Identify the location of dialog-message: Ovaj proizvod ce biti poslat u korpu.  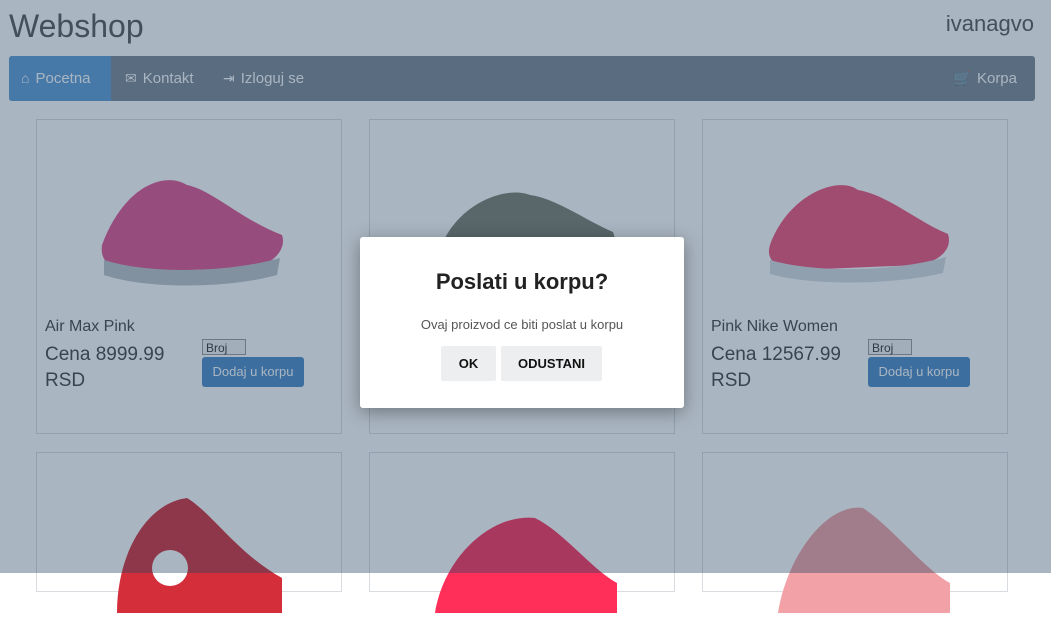
(522, 324).